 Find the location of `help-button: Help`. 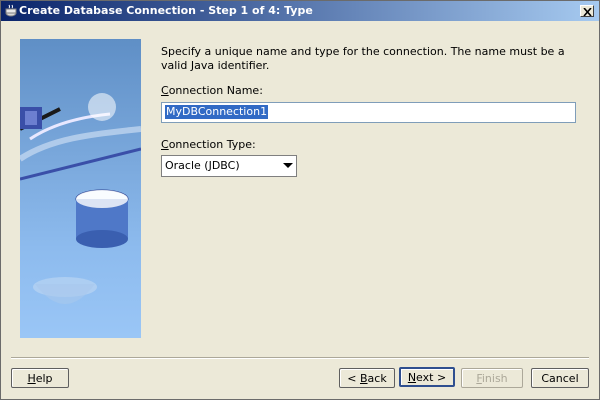

help-button: Help is located at coordinates (40, 378).